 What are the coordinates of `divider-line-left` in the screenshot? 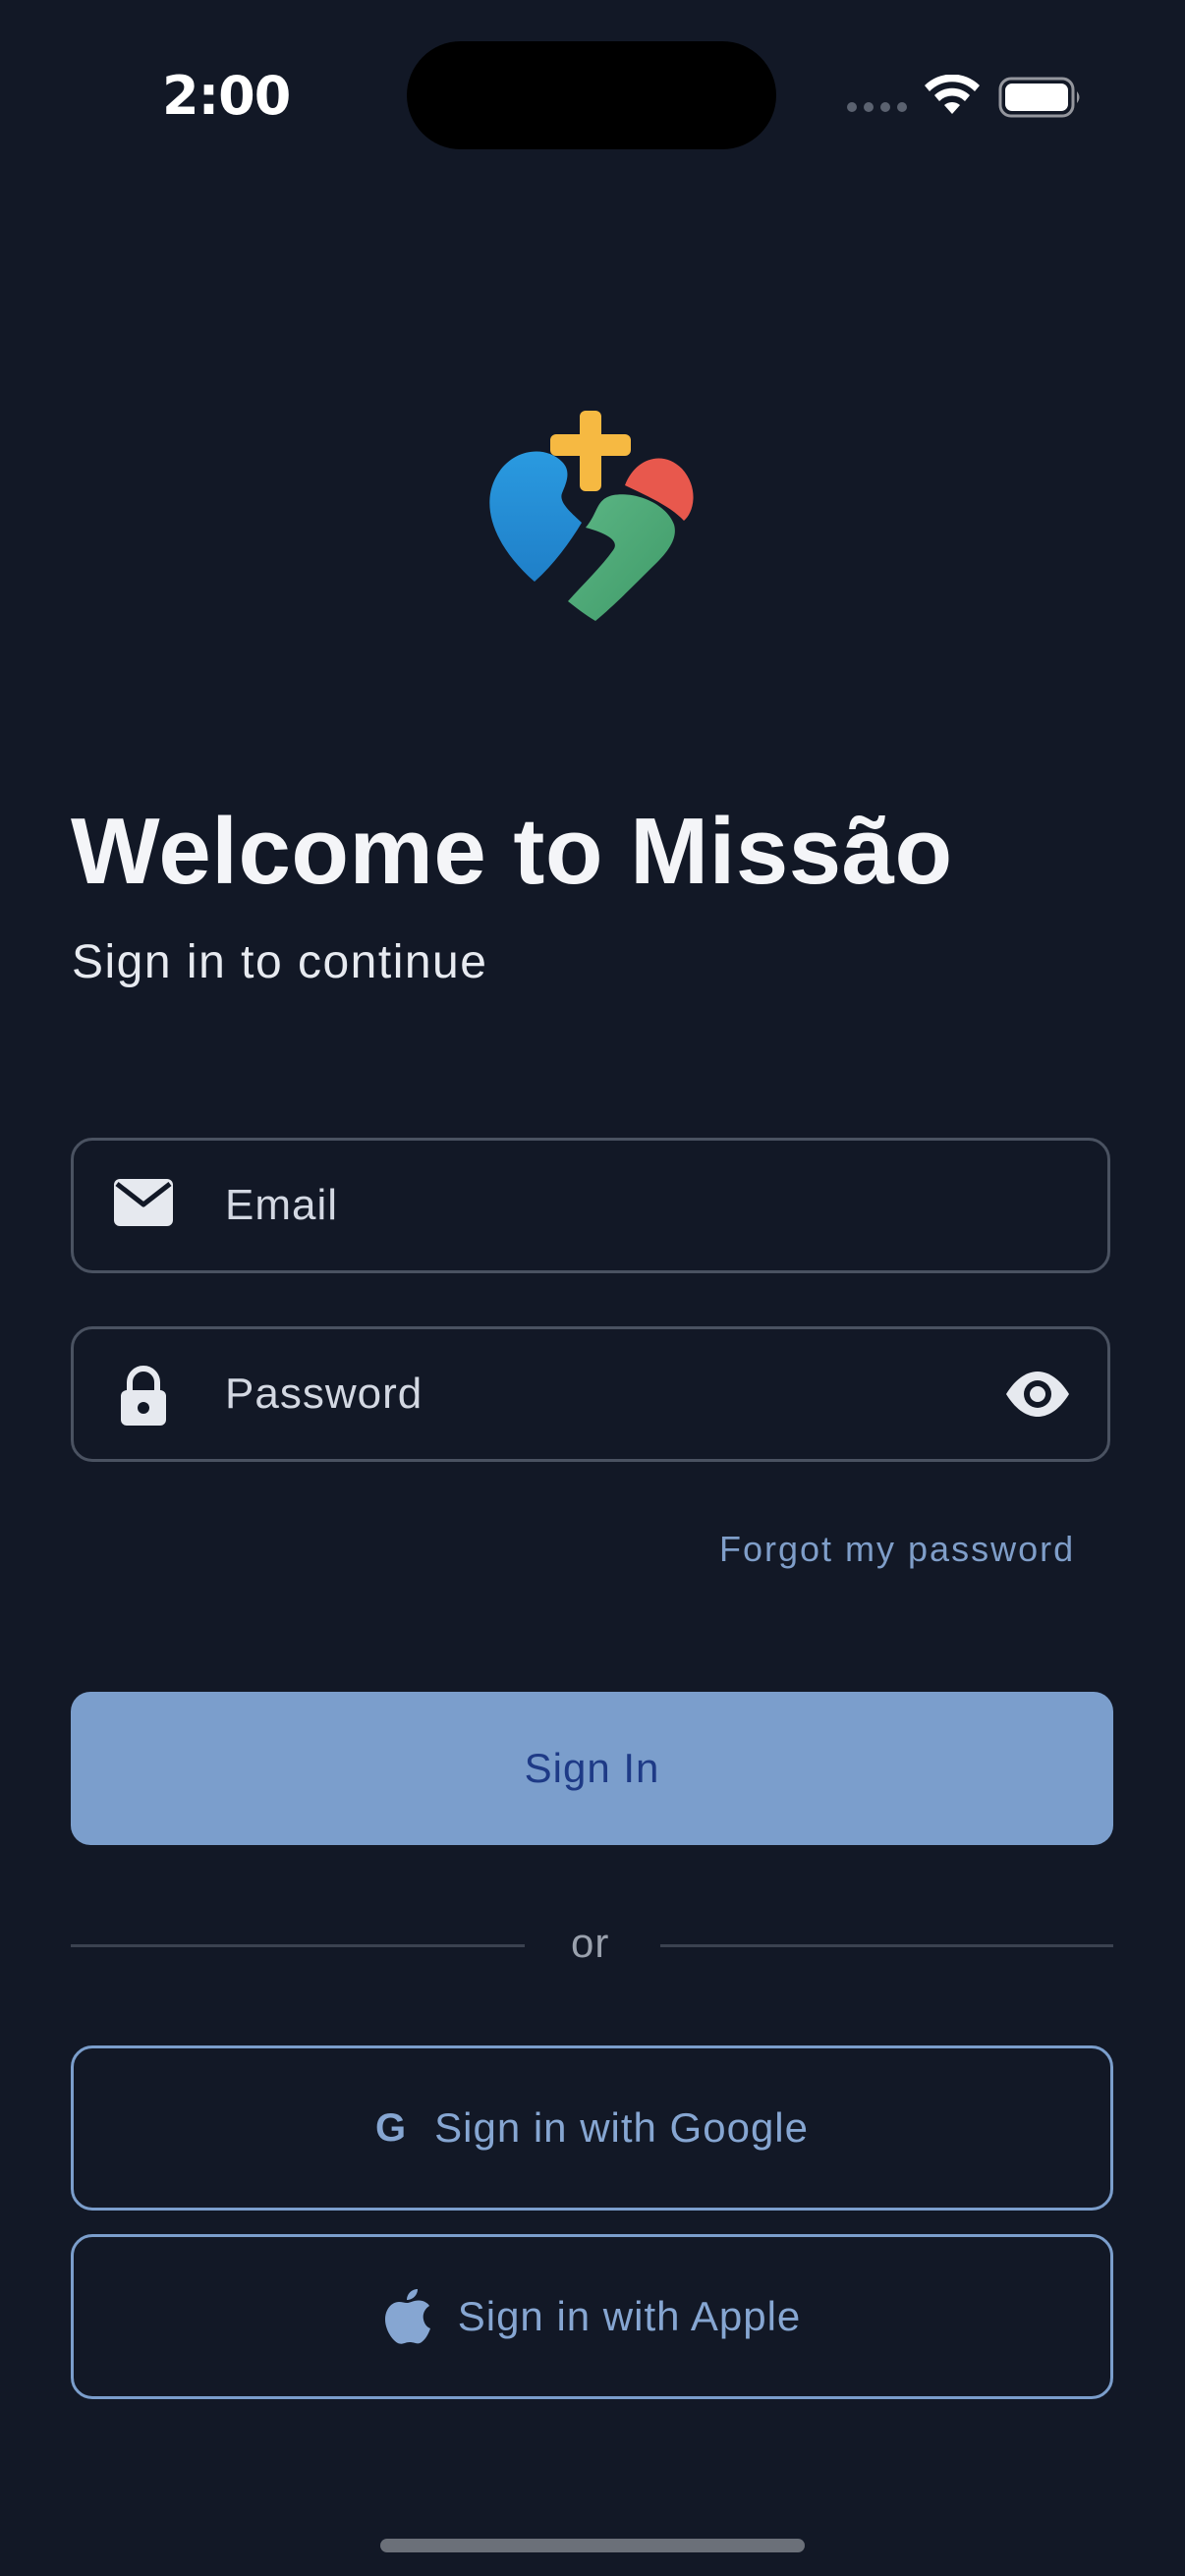 It's located at (298, 1945).